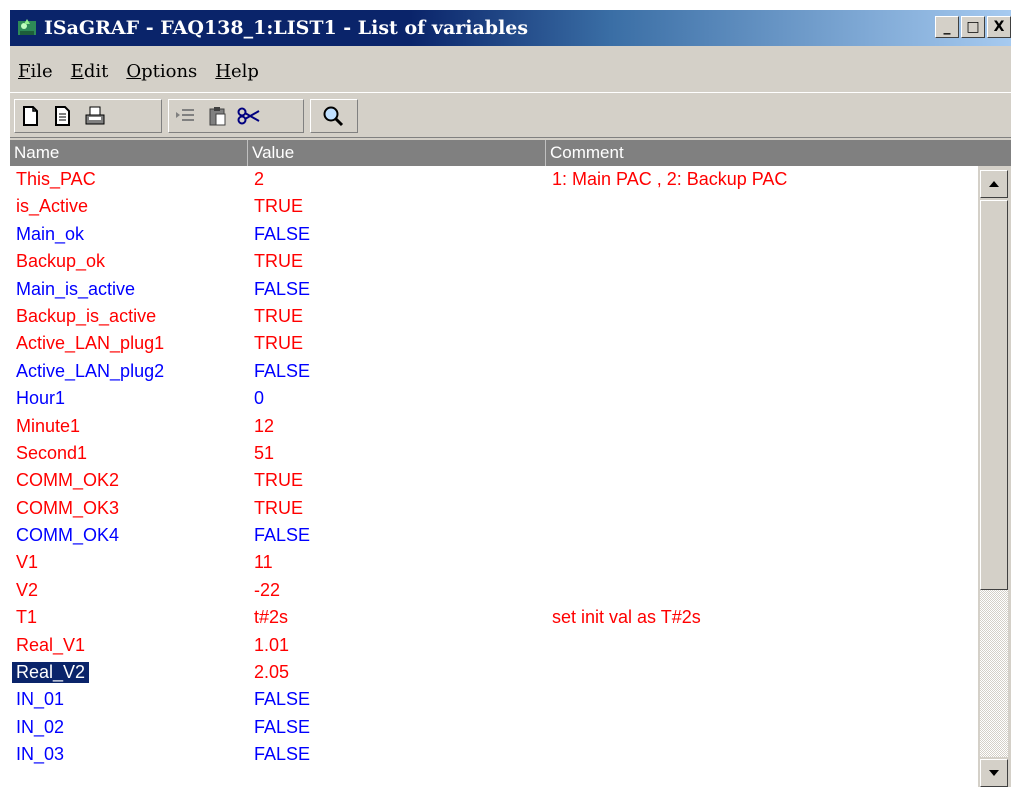 This screenshot has width=1011, height=787. What do you see at coordinates (973, 27) in the screenshot?
I see `maximize-button: □` at bounding box center [973, 27].